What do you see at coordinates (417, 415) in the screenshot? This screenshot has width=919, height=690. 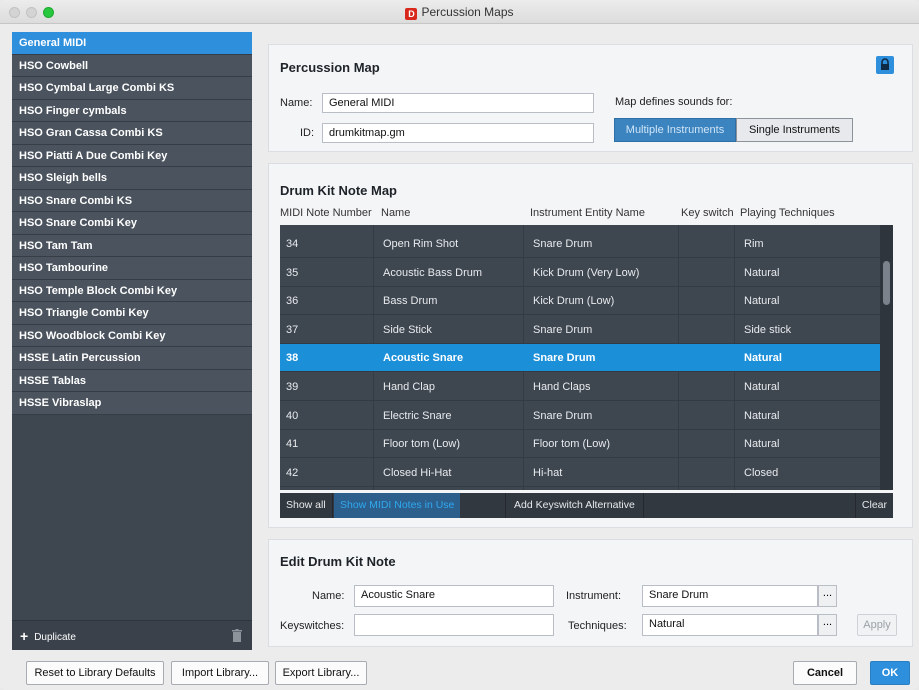 I see `cell-name: Electric Snare` at bounding box center [417, 415].